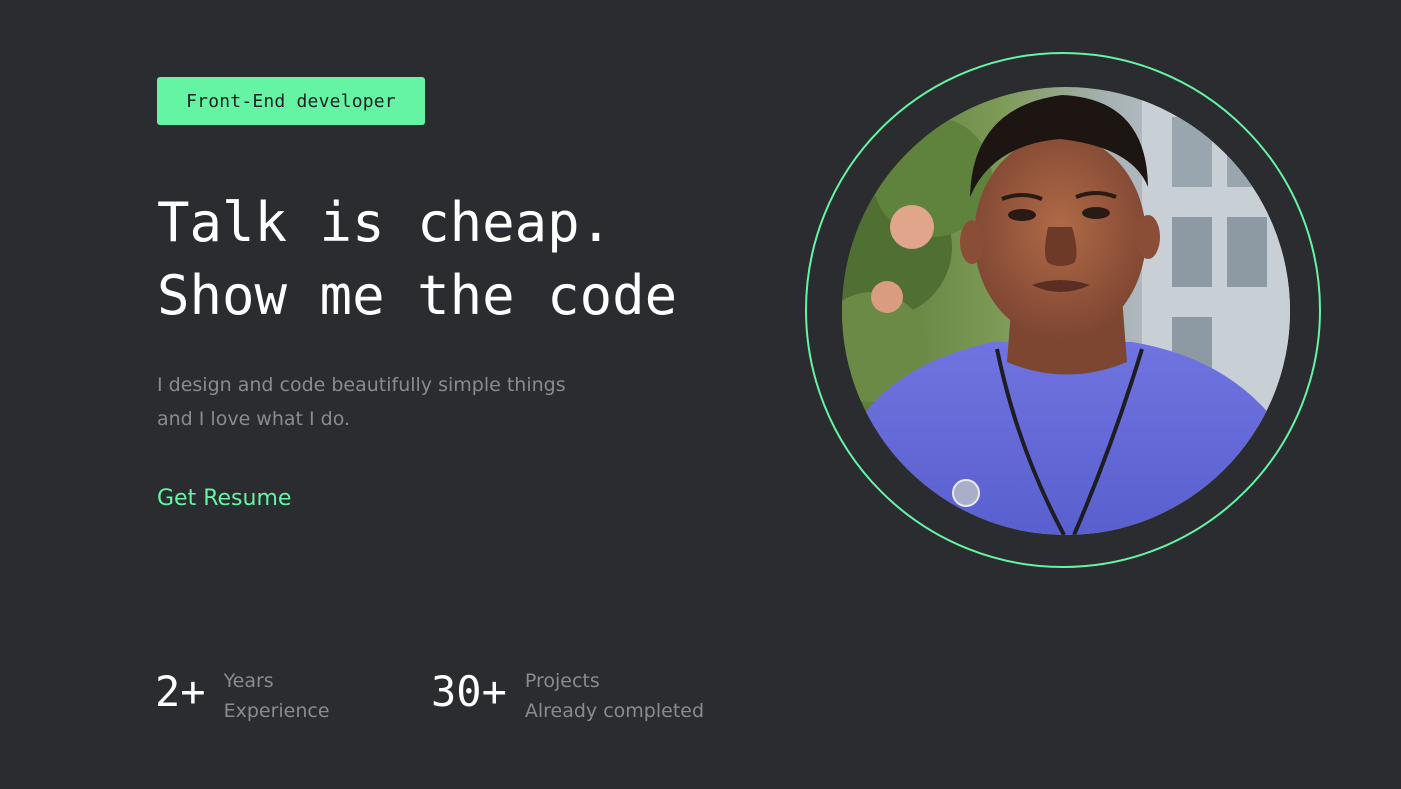 The height and width of the screenshot is (789, 1401). What do you see at coordinates (562, 681) in the screenshot?
I see `stat-caption-line-1: Projects` at bounding box center [562, 681].